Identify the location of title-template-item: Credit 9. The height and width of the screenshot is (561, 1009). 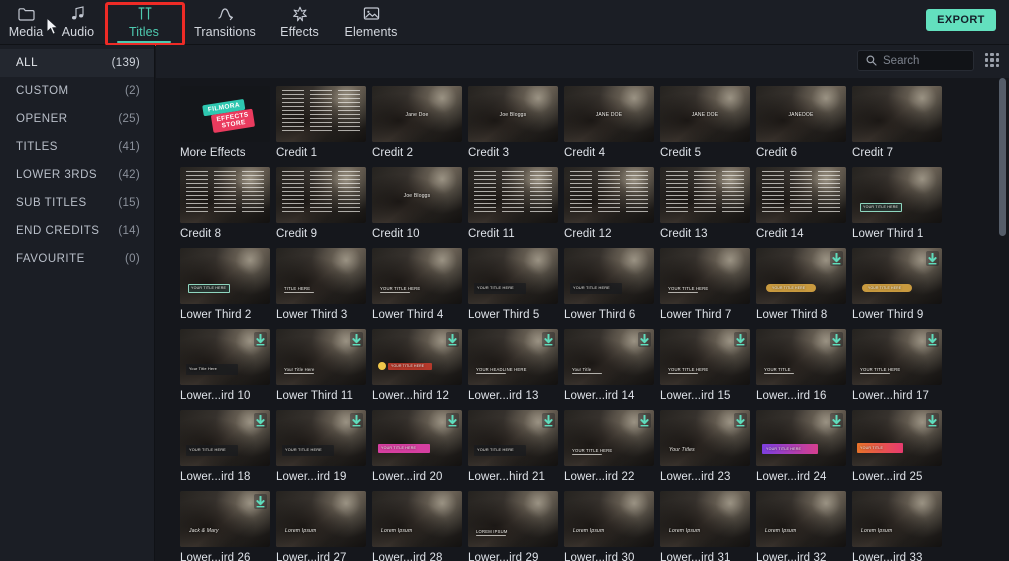
(324, 203).